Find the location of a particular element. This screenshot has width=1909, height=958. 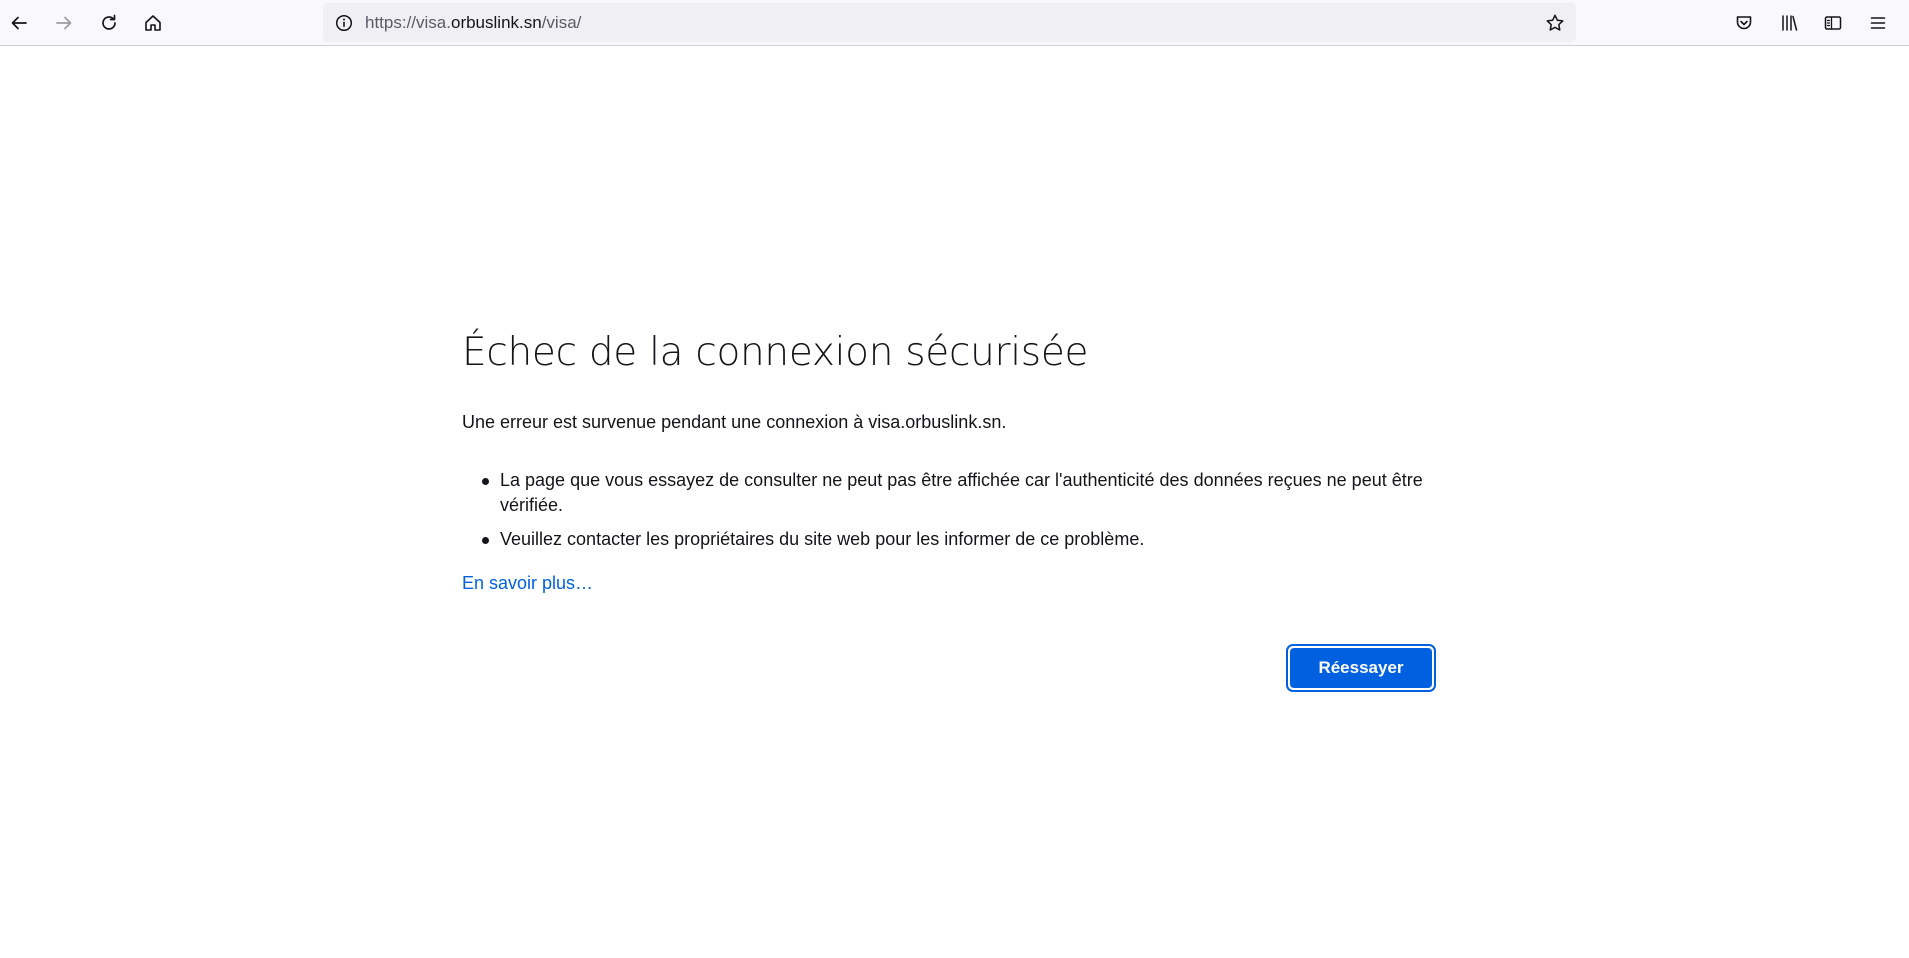

url-scheme: https://visa. is located at coordinates (408, 22).